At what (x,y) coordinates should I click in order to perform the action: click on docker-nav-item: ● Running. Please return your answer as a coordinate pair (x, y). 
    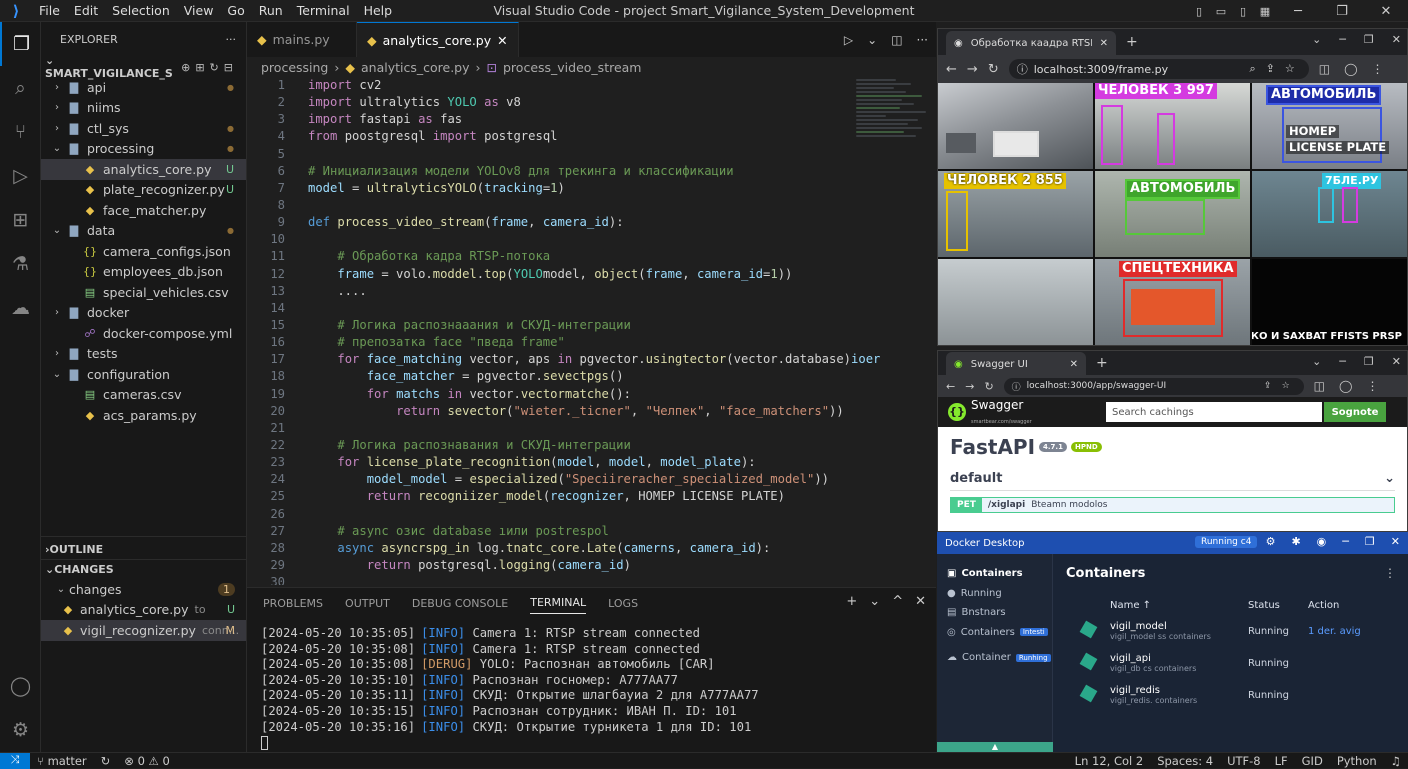
    Looking at the image, I should click on (994, 594).